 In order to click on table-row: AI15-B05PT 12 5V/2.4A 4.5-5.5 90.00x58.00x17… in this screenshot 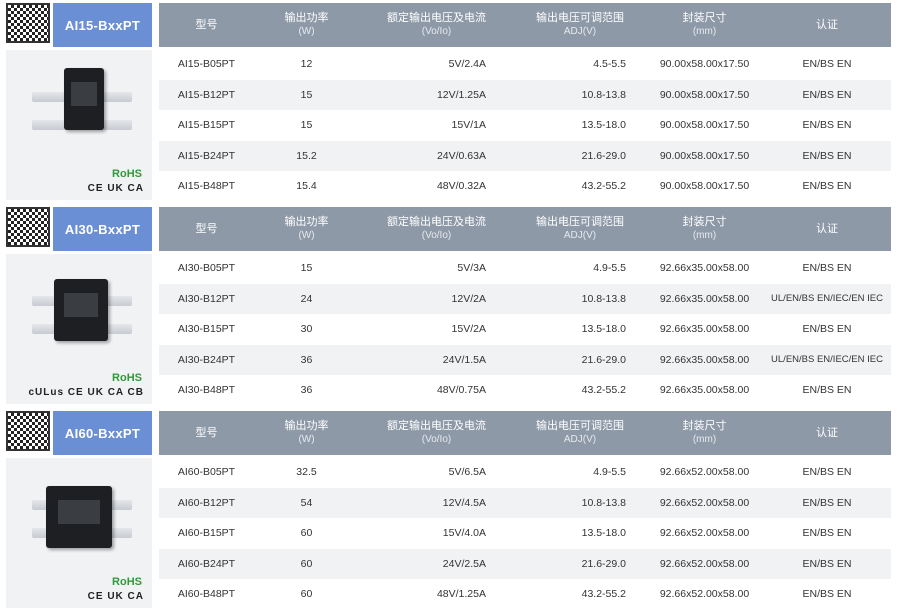, I will do `click(525, 64)`.